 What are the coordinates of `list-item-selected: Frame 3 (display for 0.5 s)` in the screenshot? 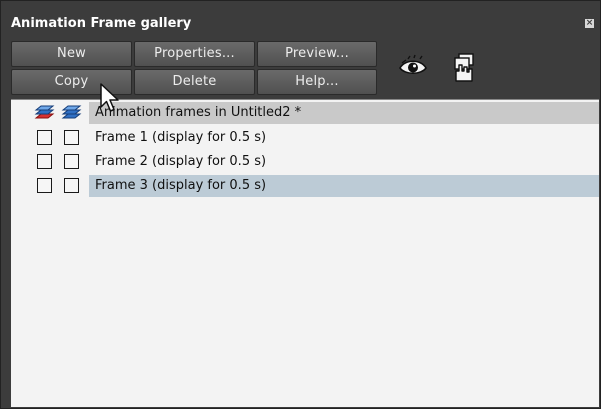 It's located at (305, 186).